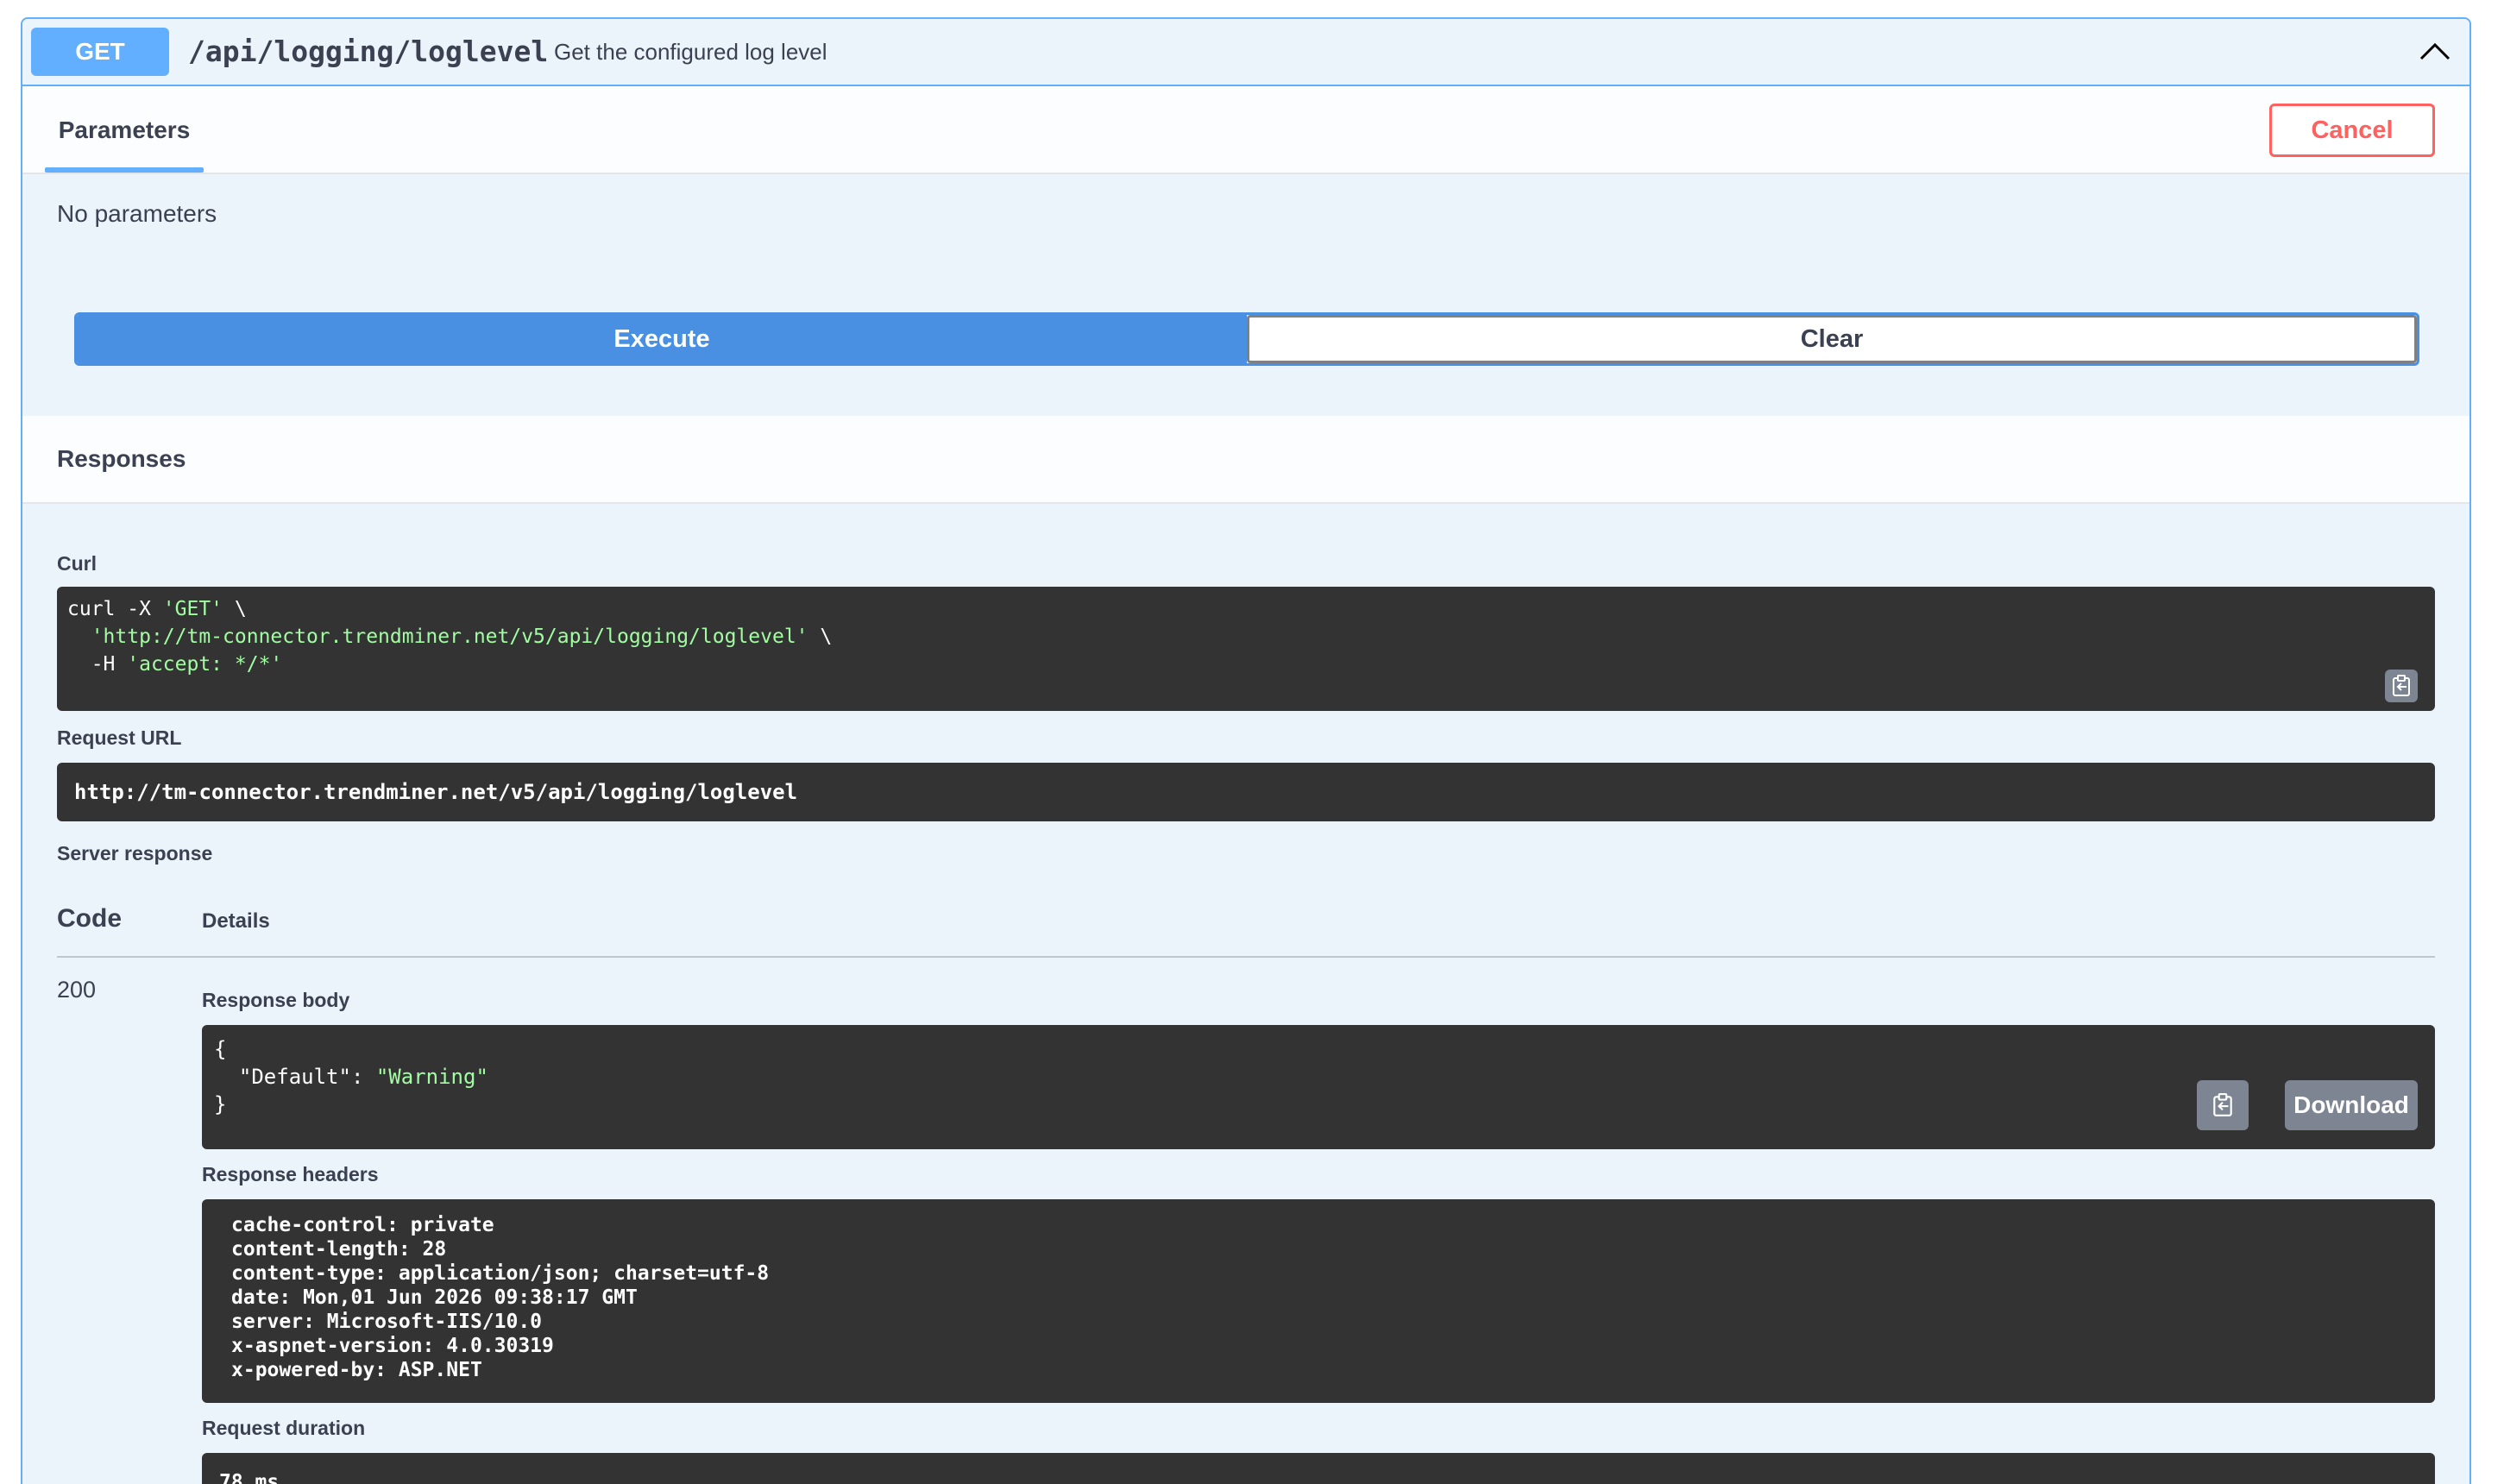  I want to click on parameters-header: Parameters Cancel, so click(1245, 130).